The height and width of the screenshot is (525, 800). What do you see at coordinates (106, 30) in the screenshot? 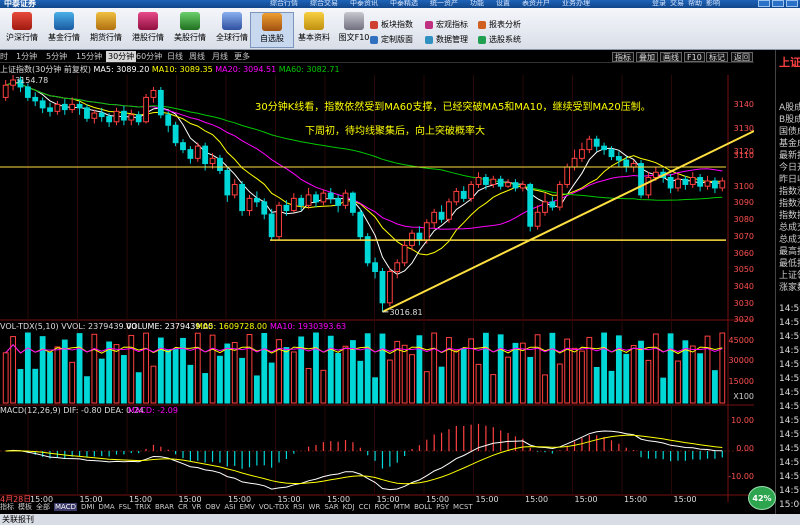
I see `toolbar-button-futures: 期货行情` at bounding box center [106, 30].